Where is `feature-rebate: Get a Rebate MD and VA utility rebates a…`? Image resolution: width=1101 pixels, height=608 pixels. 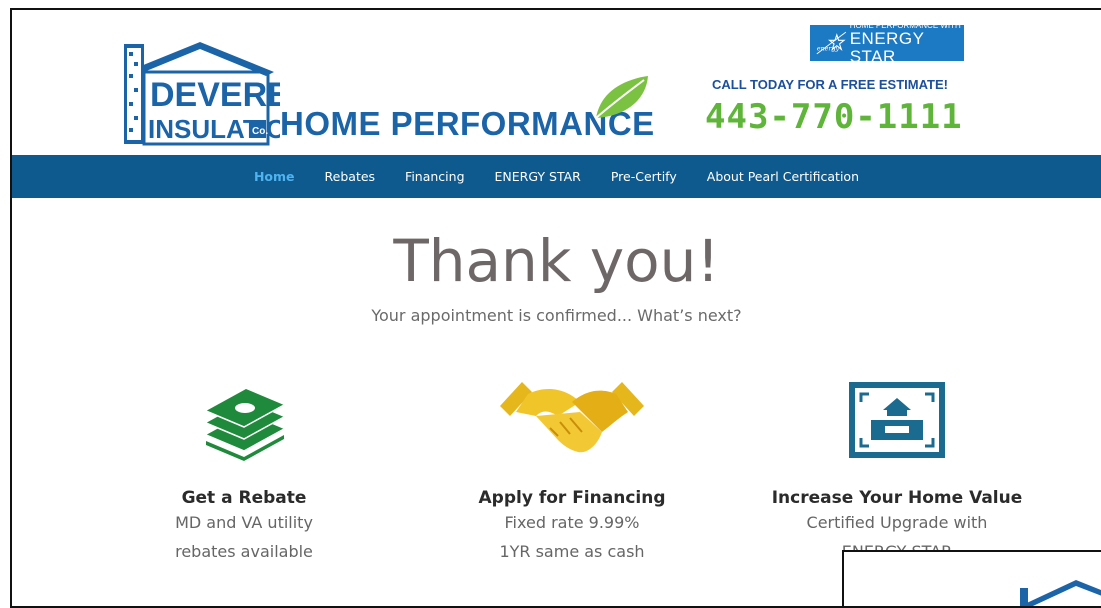
feature-rebate: Get a Rebate MD and VA utility rebates a… is located at coordinates (244, 468).